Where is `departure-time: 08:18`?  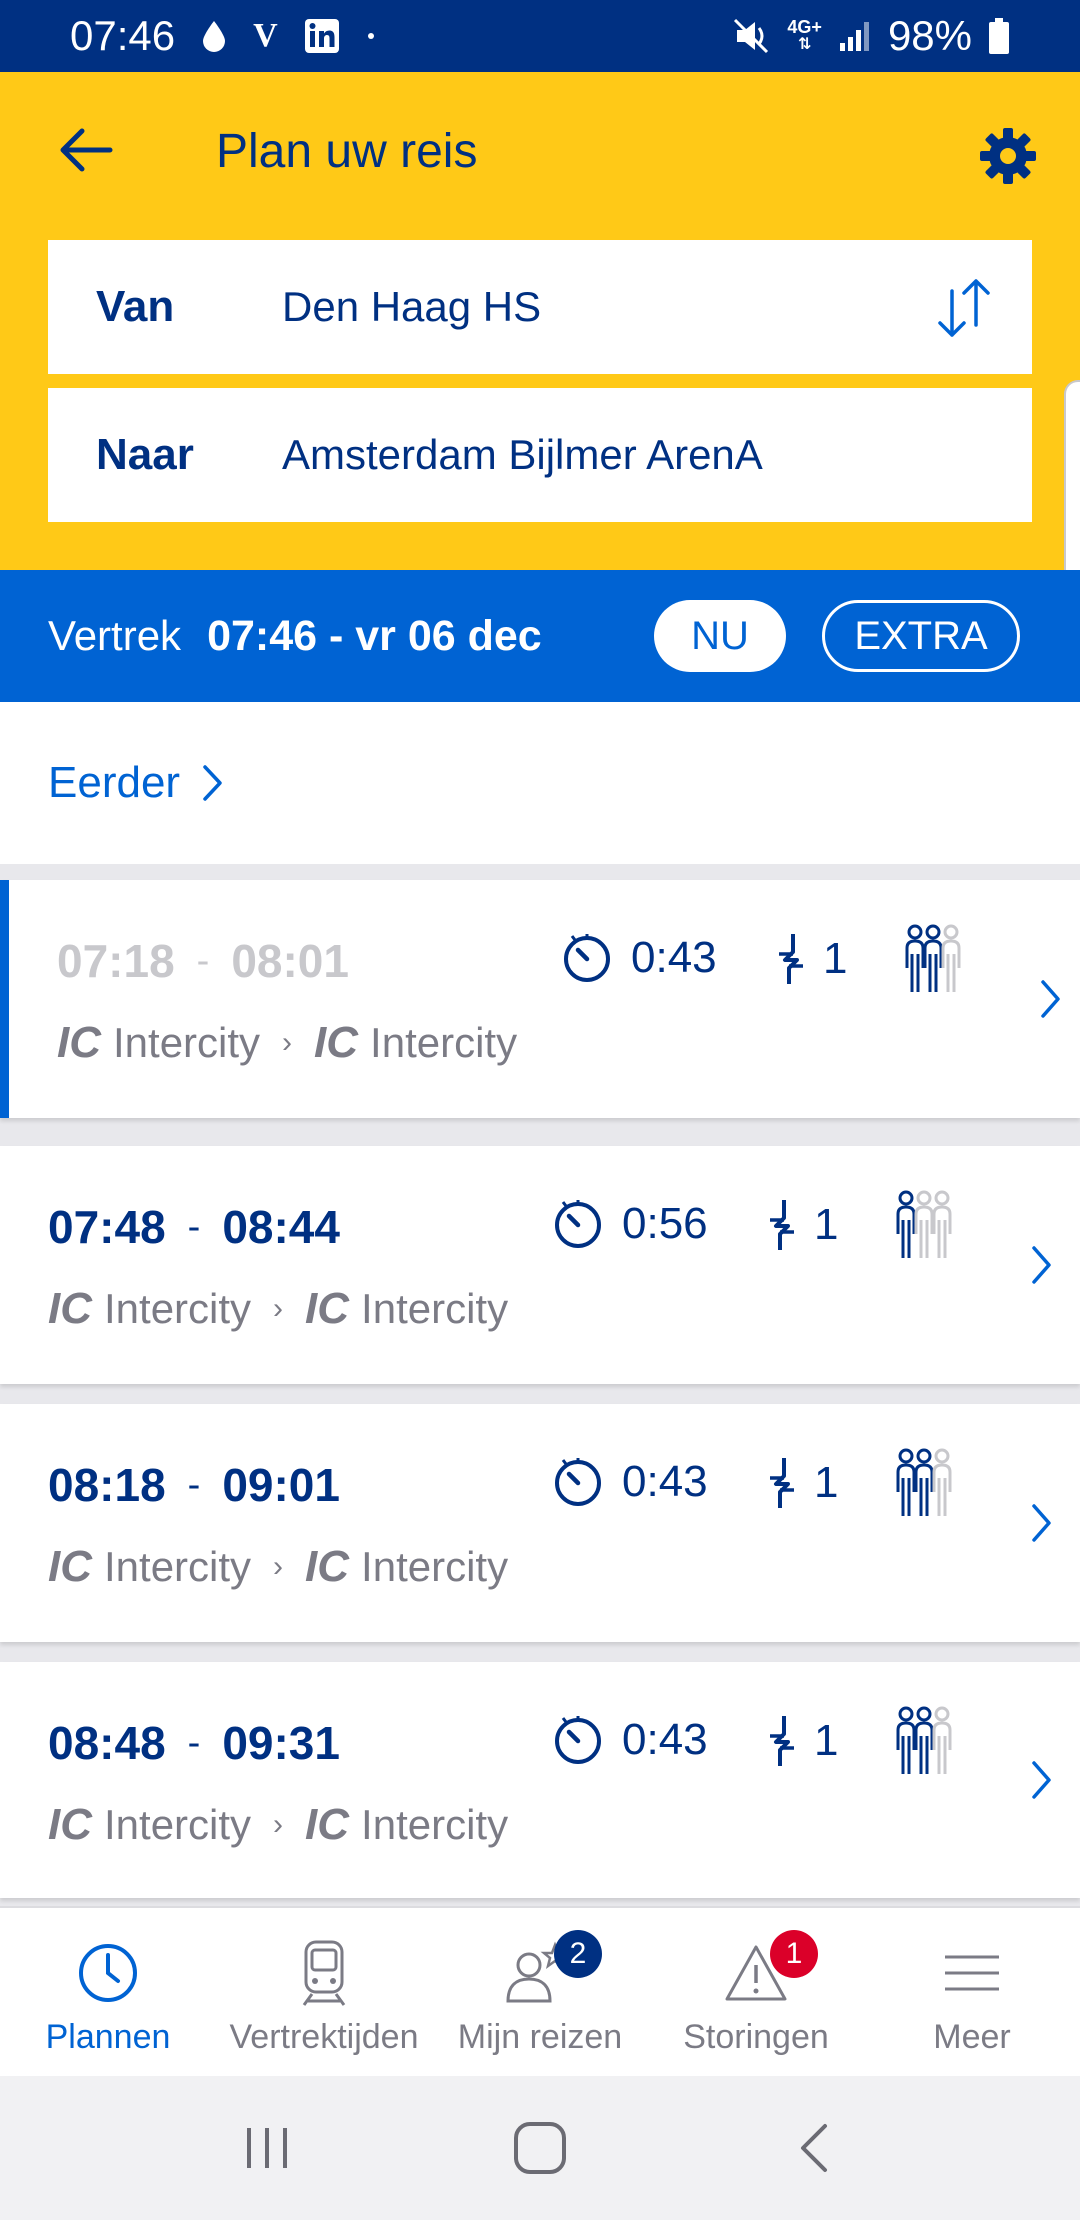
departure-time: 08:18 is located at coordinates (107, 1485).